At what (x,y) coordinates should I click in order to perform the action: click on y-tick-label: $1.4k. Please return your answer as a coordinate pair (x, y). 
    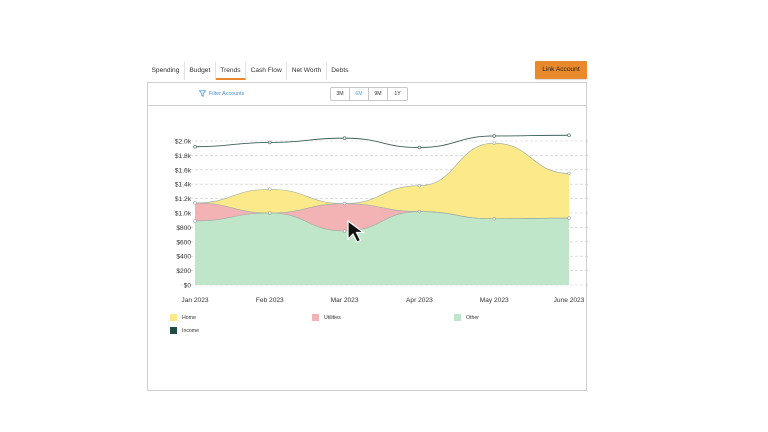
    Looking at the image, I should click on (183, 185).